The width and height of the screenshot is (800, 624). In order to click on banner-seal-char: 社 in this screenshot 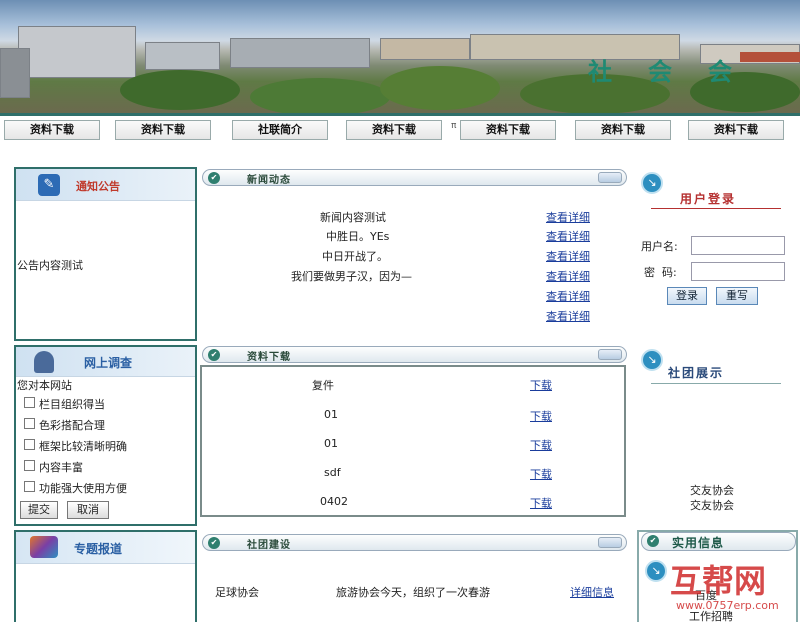, I will do `click(600, 71)`.